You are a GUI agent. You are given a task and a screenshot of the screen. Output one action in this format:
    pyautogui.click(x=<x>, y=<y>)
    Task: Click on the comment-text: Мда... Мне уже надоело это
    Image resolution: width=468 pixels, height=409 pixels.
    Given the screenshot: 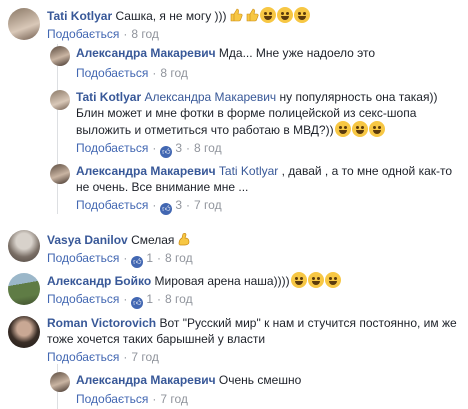 What is the action you would take?
    pyautogui.click(x=297, y=53)
    